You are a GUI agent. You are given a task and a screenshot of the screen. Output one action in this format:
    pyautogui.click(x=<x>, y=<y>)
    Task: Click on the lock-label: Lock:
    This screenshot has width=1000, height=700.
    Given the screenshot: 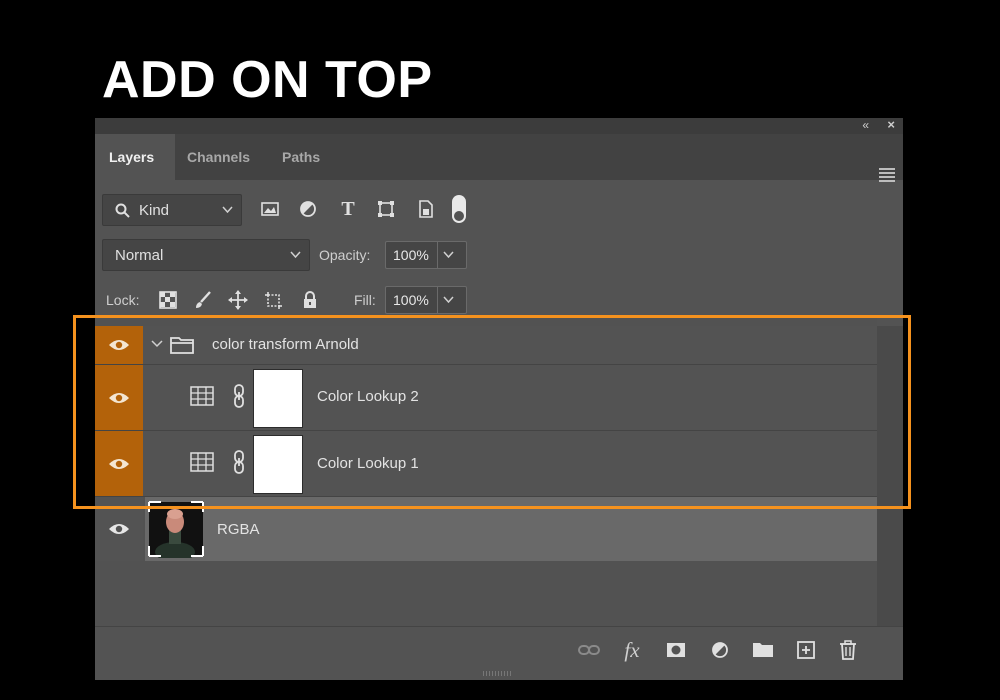 What is the action you would take?
    pyautogui.click(x=123, y=300)
    